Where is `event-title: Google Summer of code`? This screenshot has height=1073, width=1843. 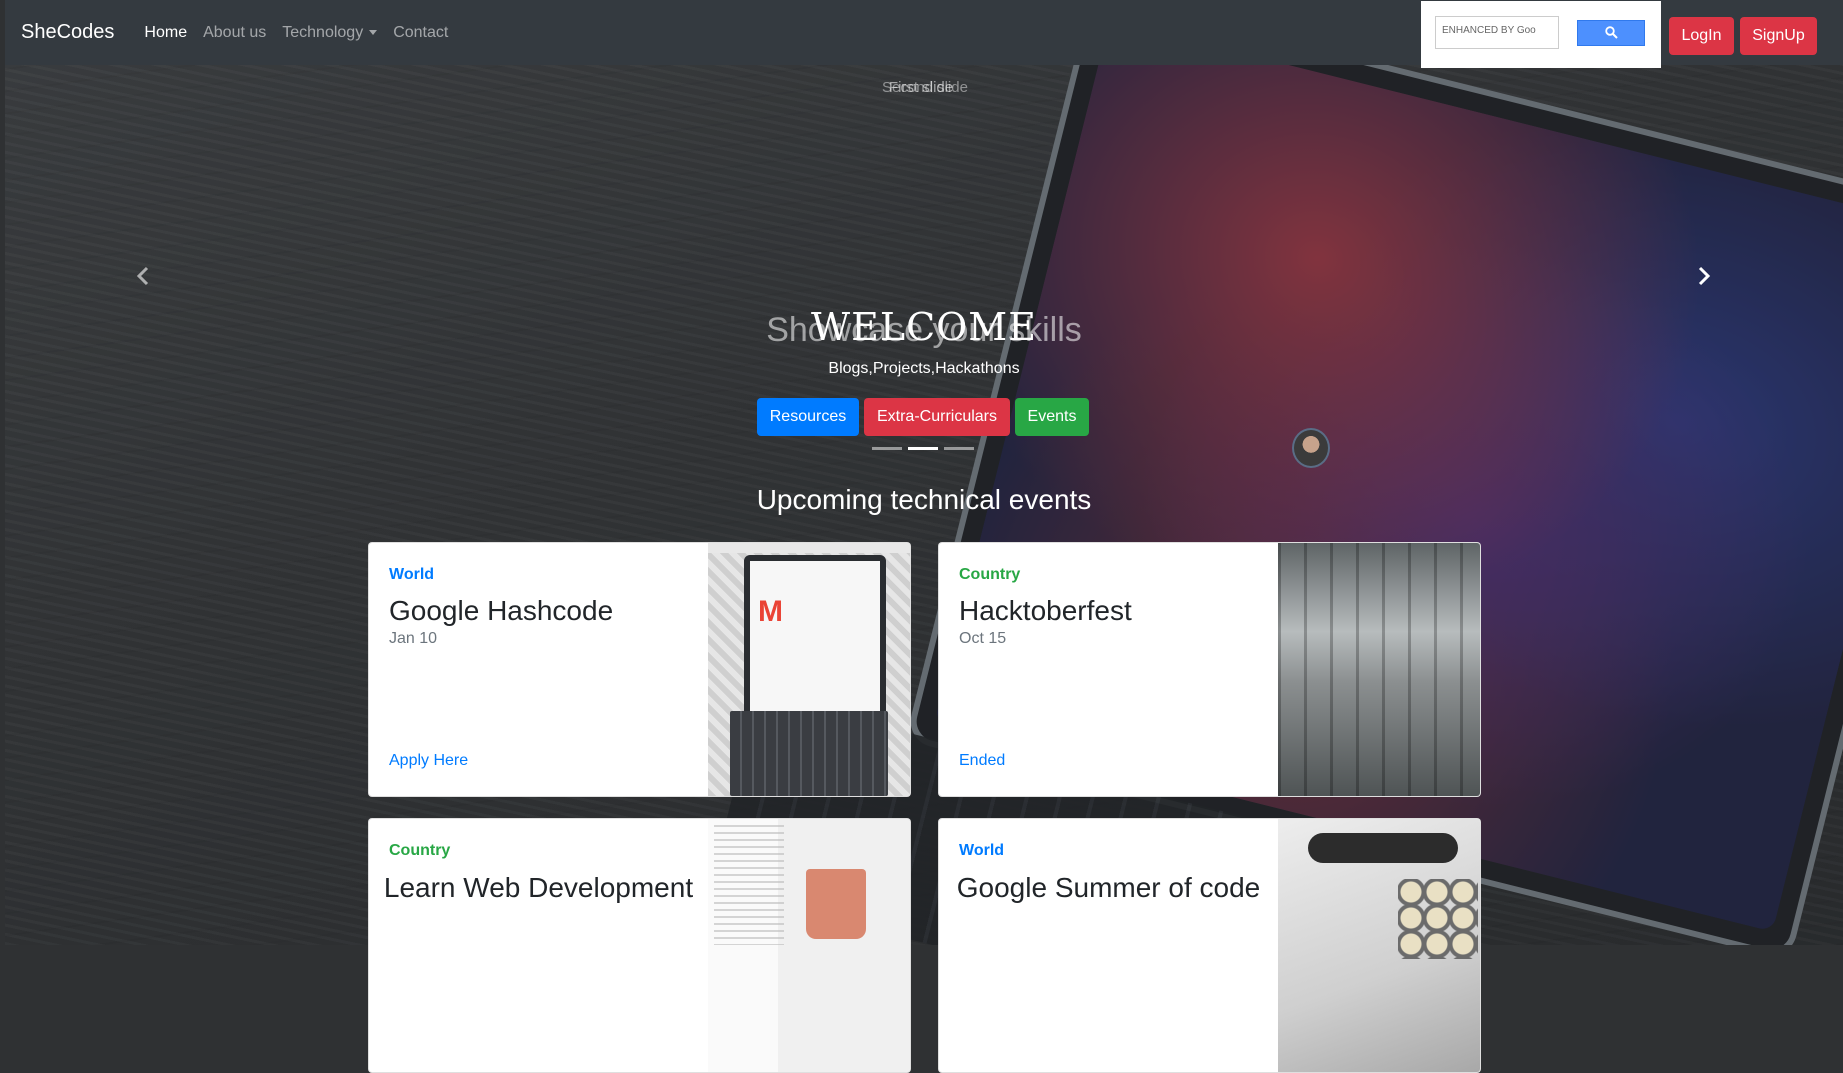
event-title: Google Summer of code is located at coordinates (1108, 887).